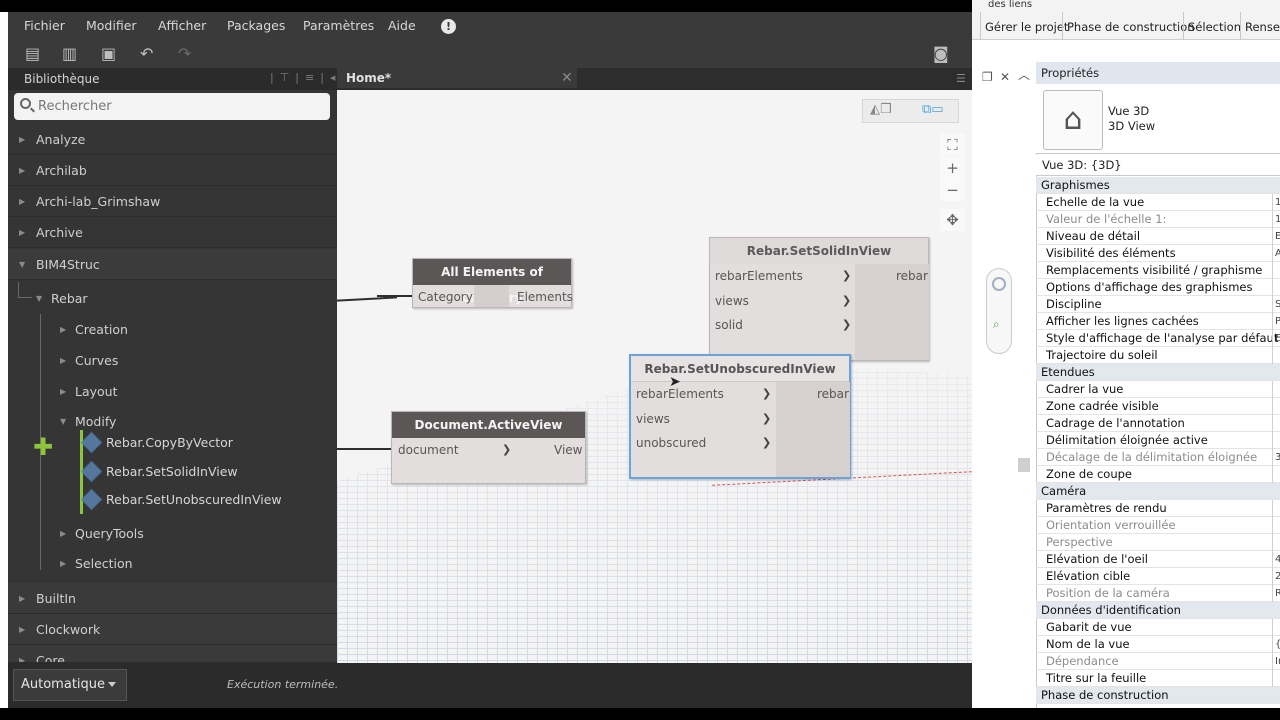 This screenshot has height=720, width=1280. What do you see at coordinates (1276, 219) in the screenshot?
I see `property-value: 1` at bounding box center [1276, 219].